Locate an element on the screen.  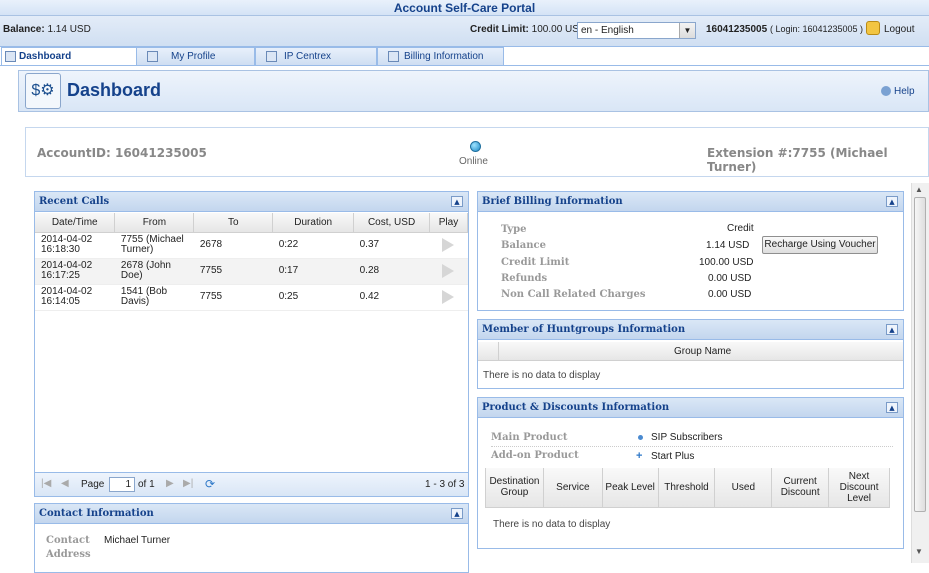
refunds-value: 0.00 USD is located at coordinates (730, 278).